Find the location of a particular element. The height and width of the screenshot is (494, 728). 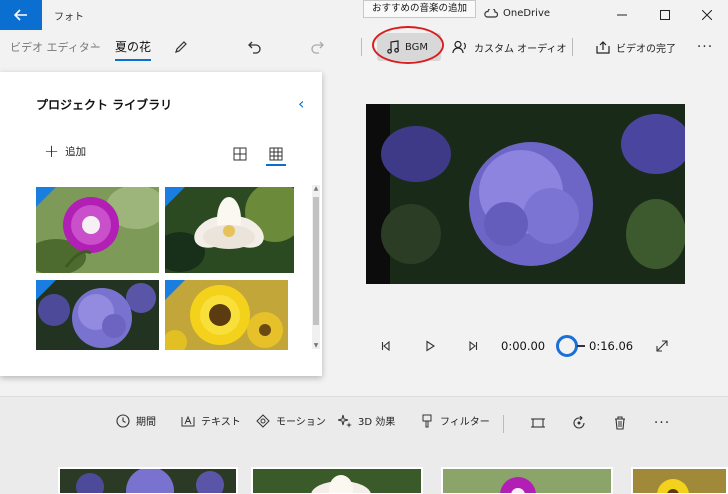

3d-effects-label: 3D 効果 is located at coordinates (377, 422).